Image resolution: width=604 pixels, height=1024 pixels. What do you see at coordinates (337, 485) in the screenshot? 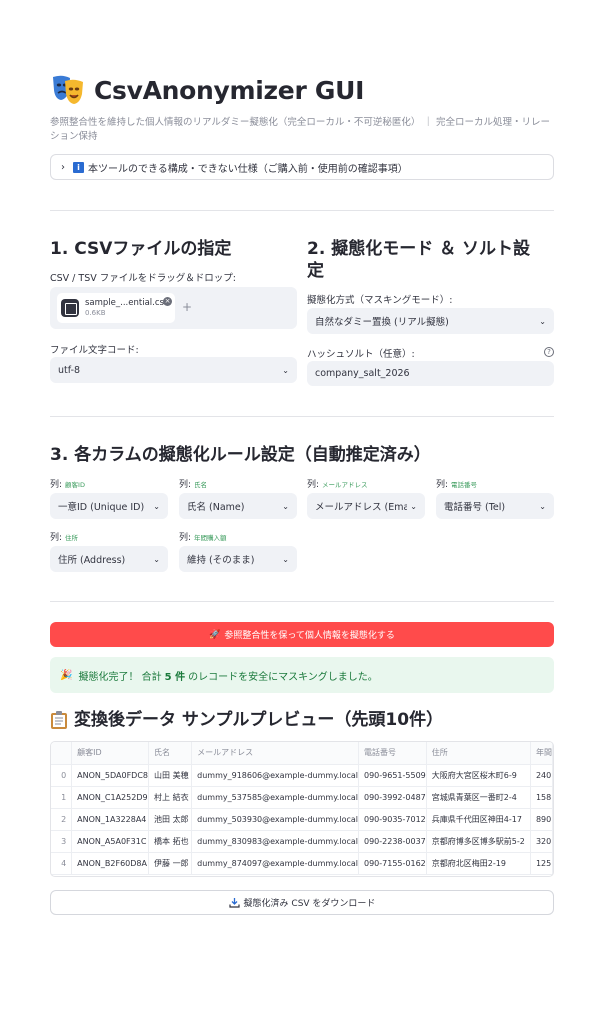
I see `column-label: 列: メールアドレス` at bounding box center [337, 485].